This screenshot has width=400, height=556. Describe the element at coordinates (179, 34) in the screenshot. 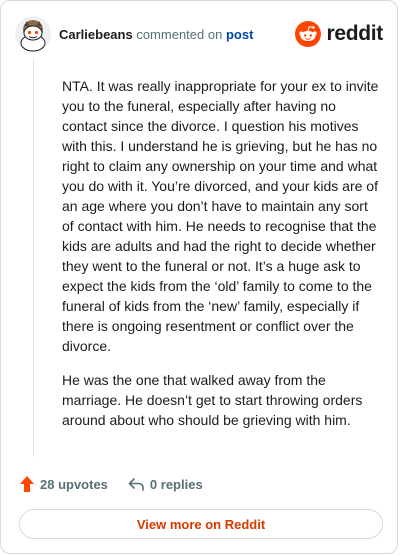

I see `commented-on-label: commented on` at that location.